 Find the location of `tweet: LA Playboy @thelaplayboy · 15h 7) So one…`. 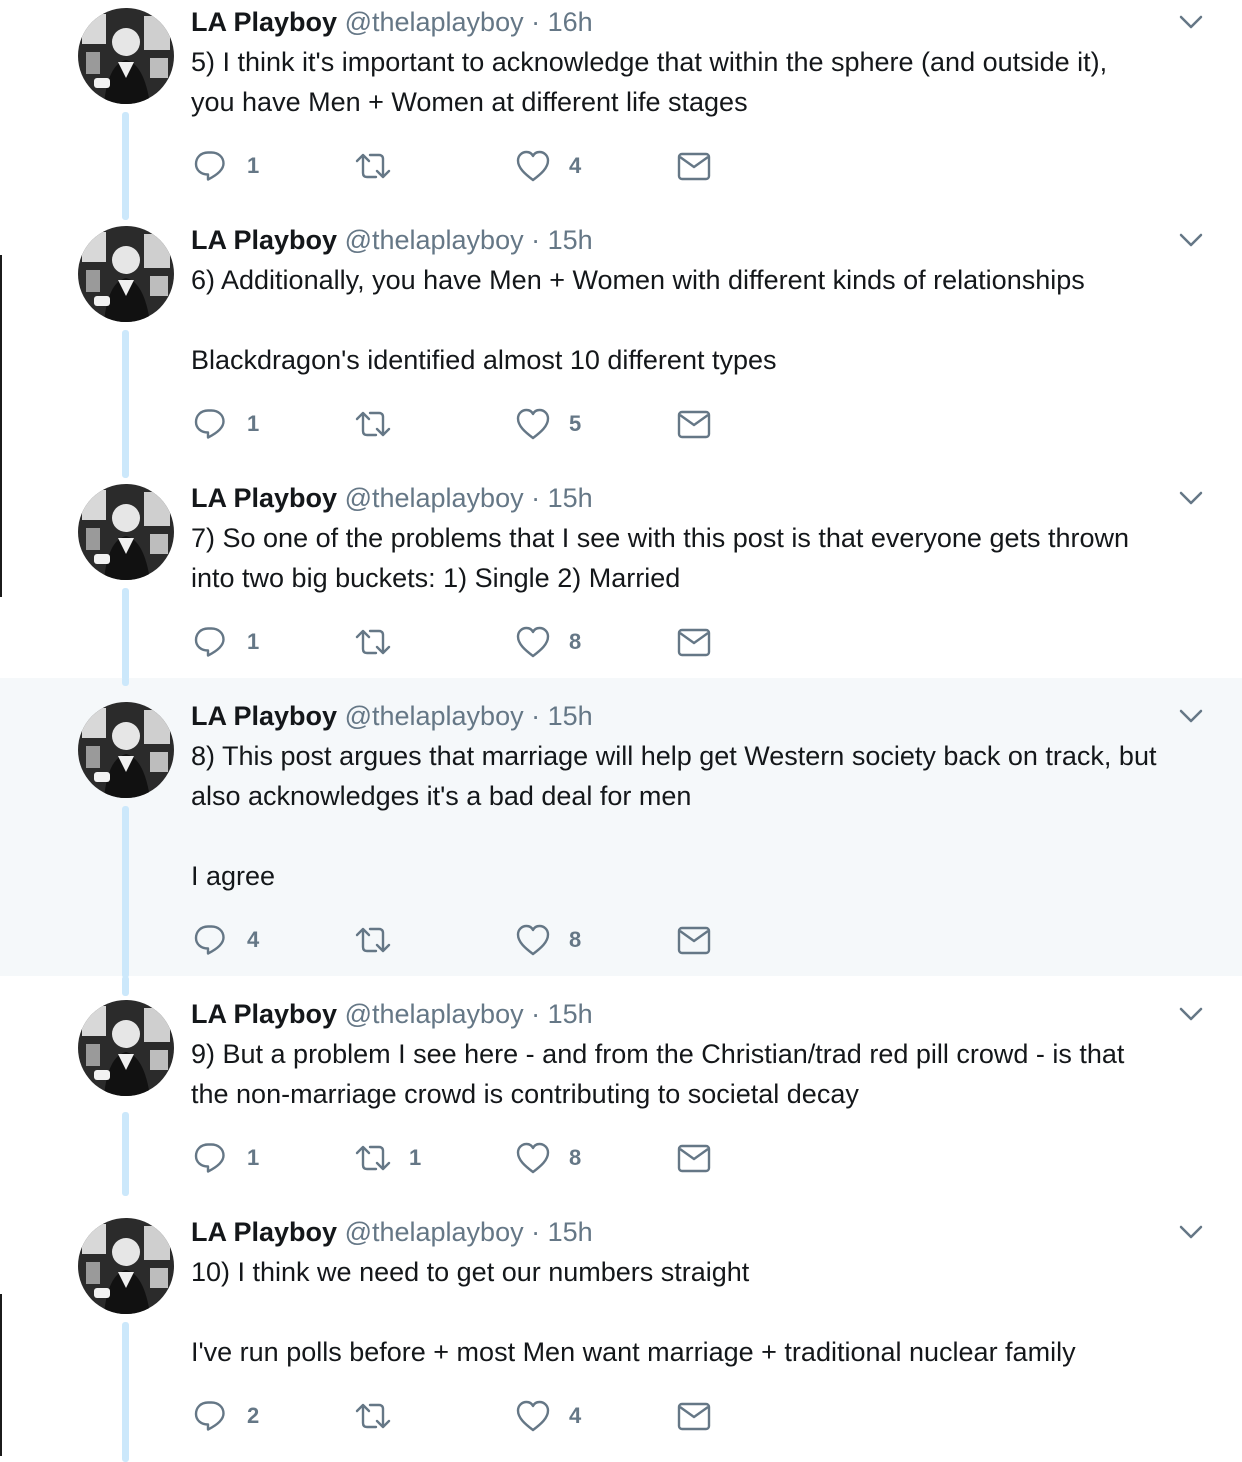

tweet: LA Playboy @thelaplayboy · 15h 7) So one… is located at coordinates (621, 585).